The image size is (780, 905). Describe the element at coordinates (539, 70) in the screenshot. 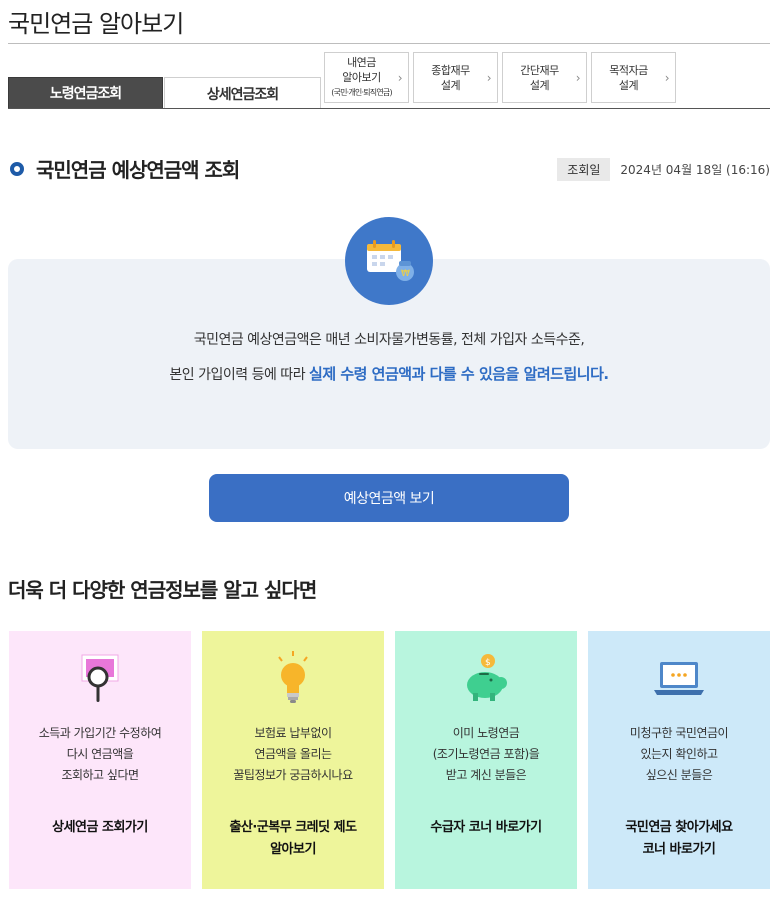

I see `tab-simple-line1: 간단재무` at that location.